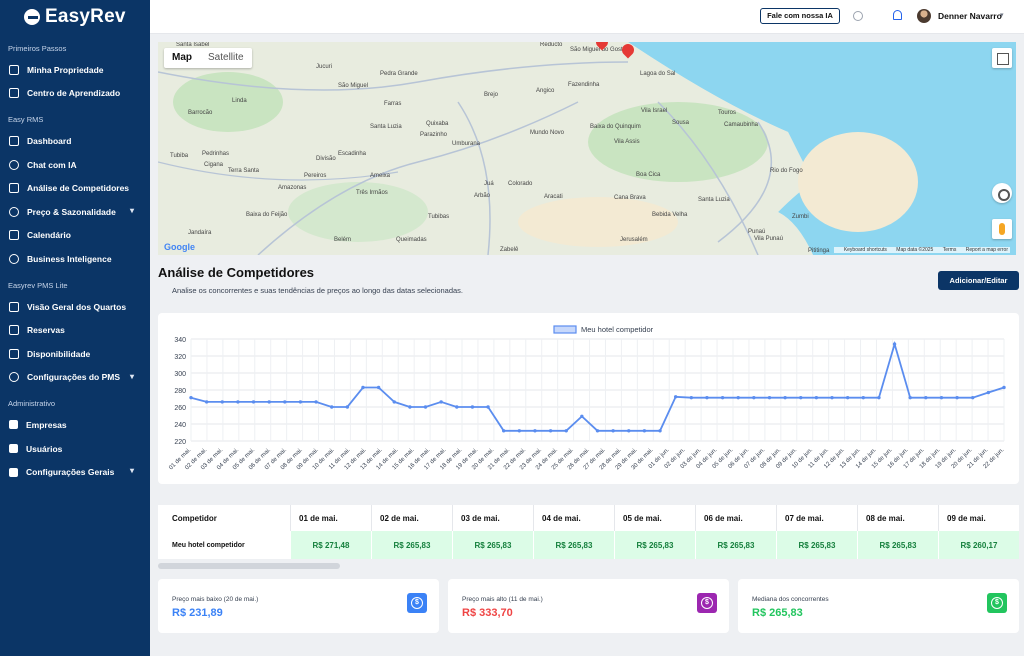 Image resolution: width=1024 pixels, height=656 pixels. What do you see at coordinates (547, 133) in the screenshot?
I see `map-place-label: Mundo Novo` at bounding box center [547, 133].